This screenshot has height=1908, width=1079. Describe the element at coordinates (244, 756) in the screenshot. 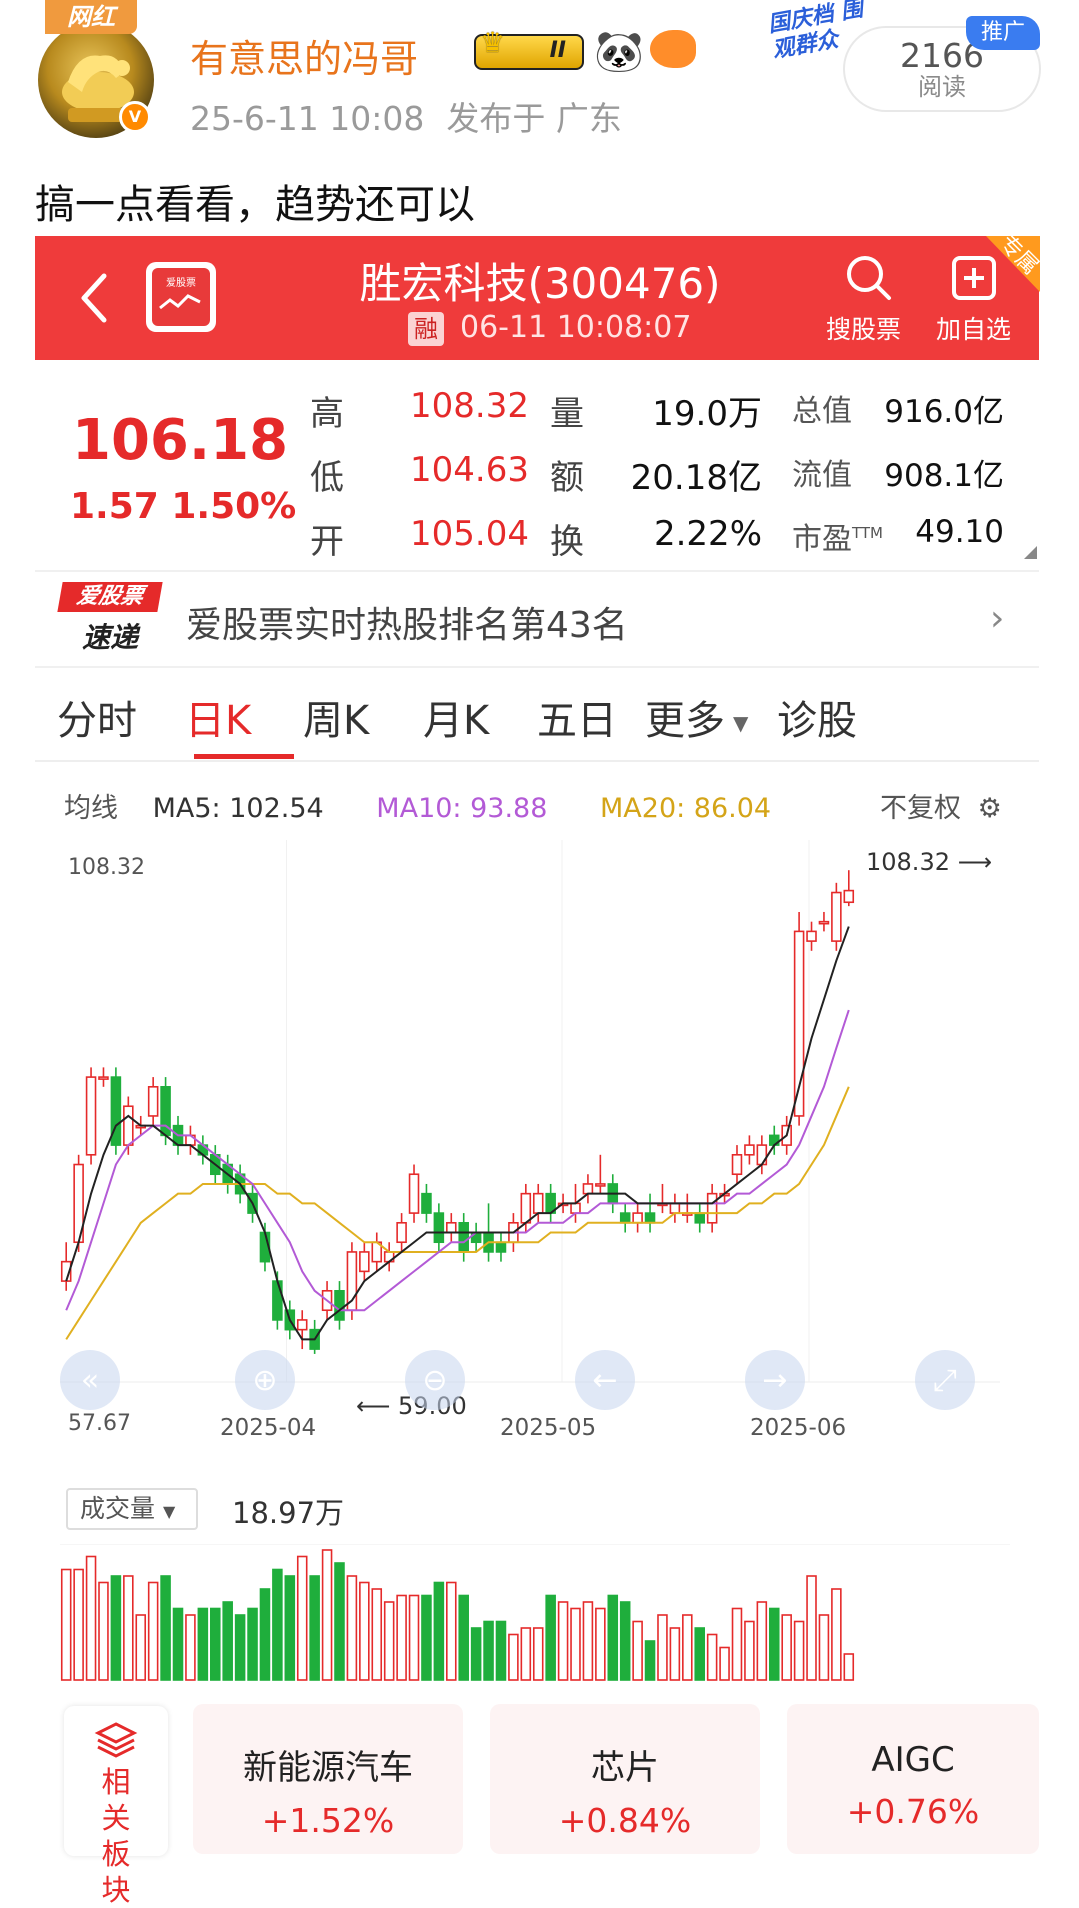

I see `active-tab-indicator` at that location.